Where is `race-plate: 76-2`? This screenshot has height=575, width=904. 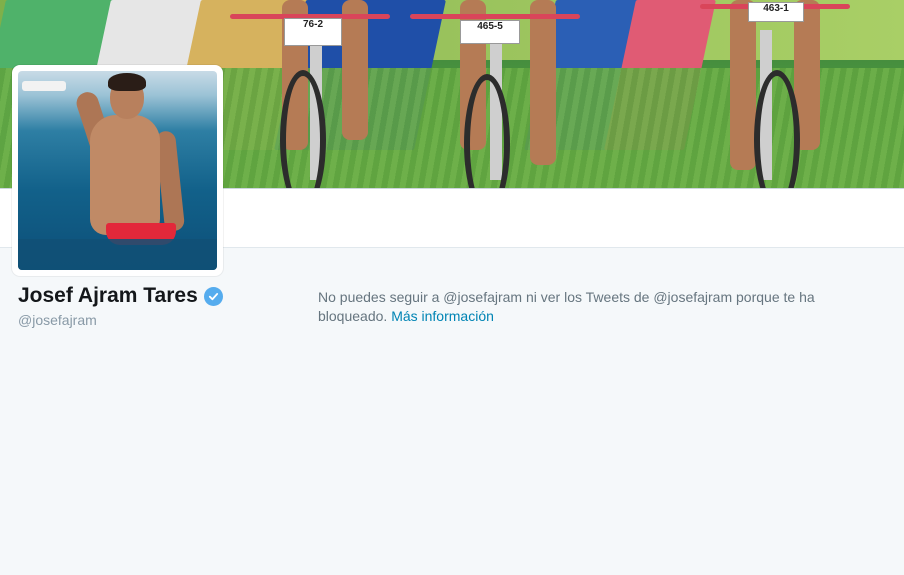
race-plate: 76-2 is located at coordinates (313, 32).